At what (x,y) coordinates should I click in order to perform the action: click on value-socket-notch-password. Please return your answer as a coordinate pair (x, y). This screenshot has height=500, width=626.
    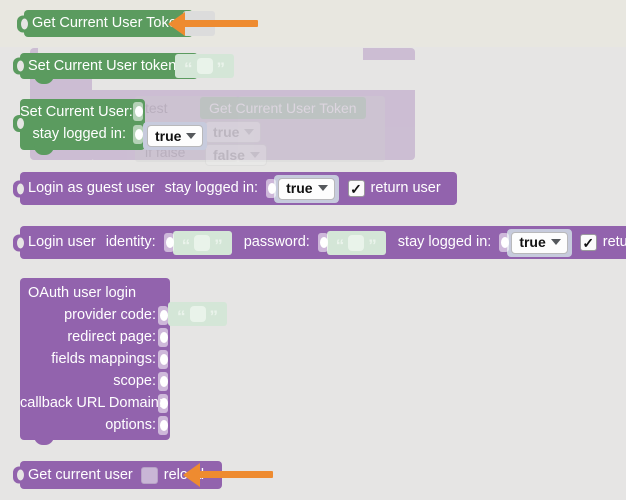
    Looking at the image, I should click on (322, 242).